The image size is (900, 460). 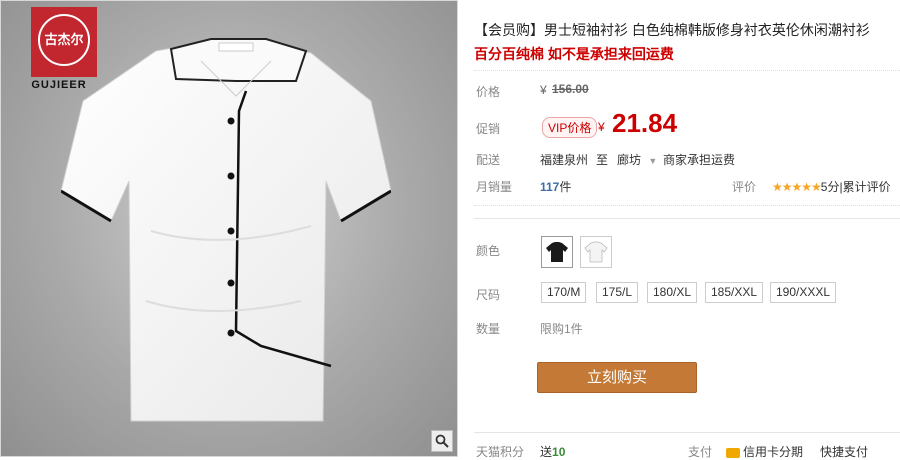 What do you see at coordinates (645, 123) in the screenshot?
I see `promo-price: 21.84` at bounding box center [645, 123].